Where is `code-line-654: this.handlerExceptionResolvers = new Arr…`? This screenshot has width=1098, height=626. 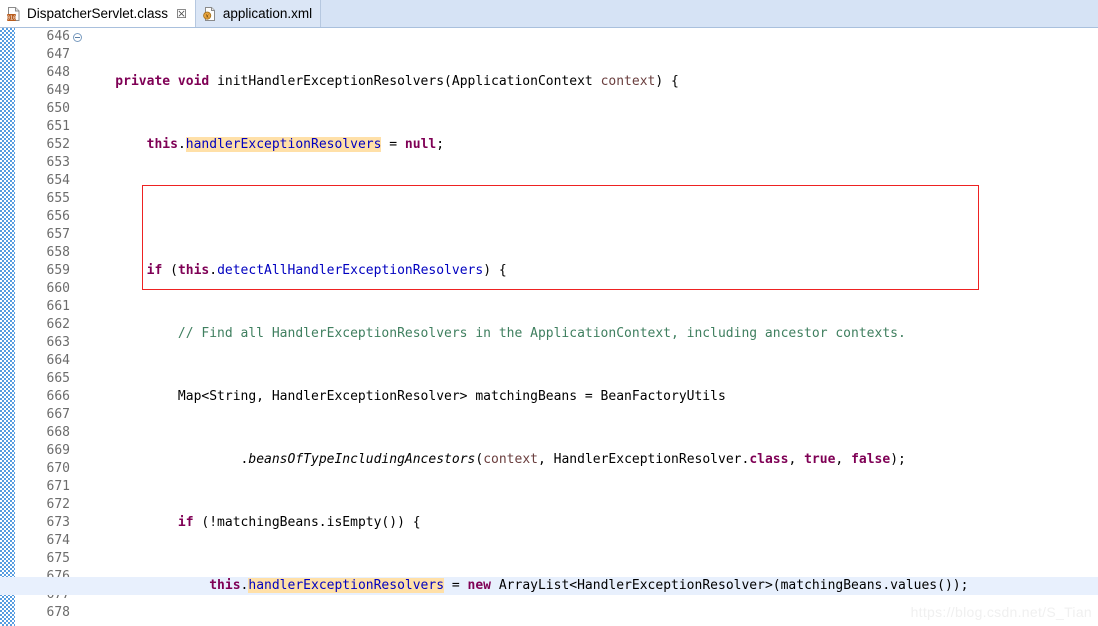 code-line-654: this.handlerExceptionResolvers = new Arr… is located at coordinates (549, 586).